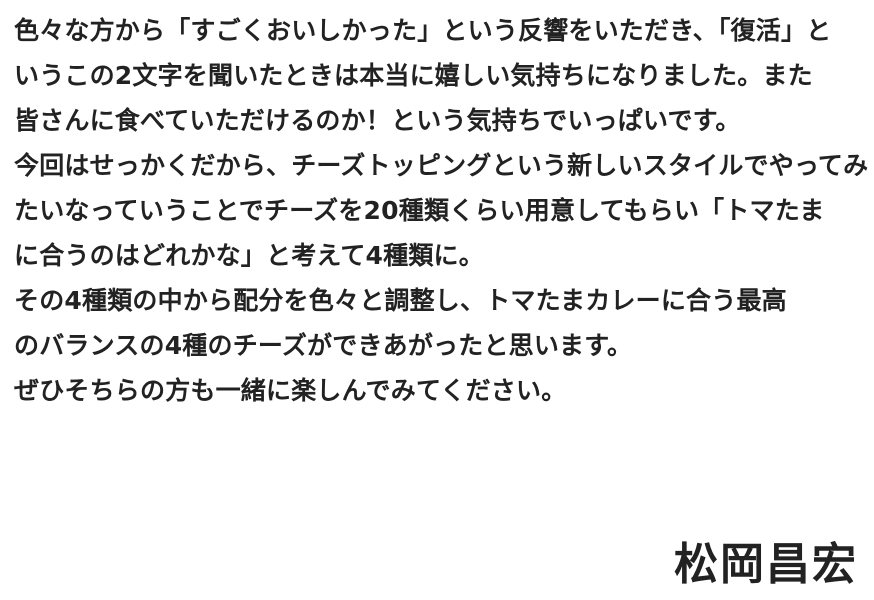 Image resolution: width=874 pixels, height=600 pixels. What do you see at coordinates (400, 300) in the screenshot?
I see `message-line: その4種類の中から配分を色々と調整し、トマたまカレーに合う最高` at bounding box center [400, 300].